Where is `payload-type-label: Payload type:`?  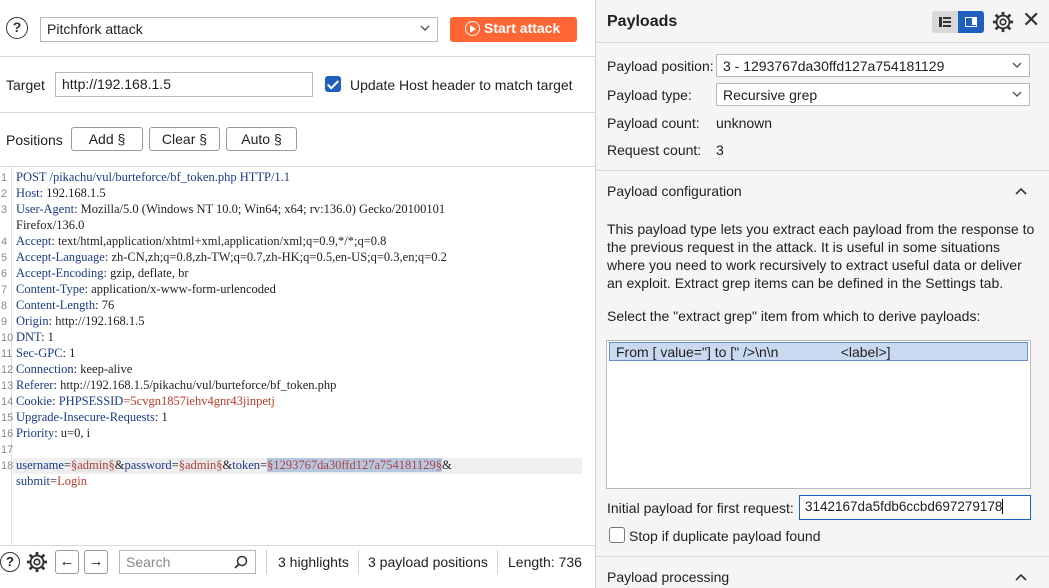 payload-type-label: Payload type: is located at coordinates (649, 95).